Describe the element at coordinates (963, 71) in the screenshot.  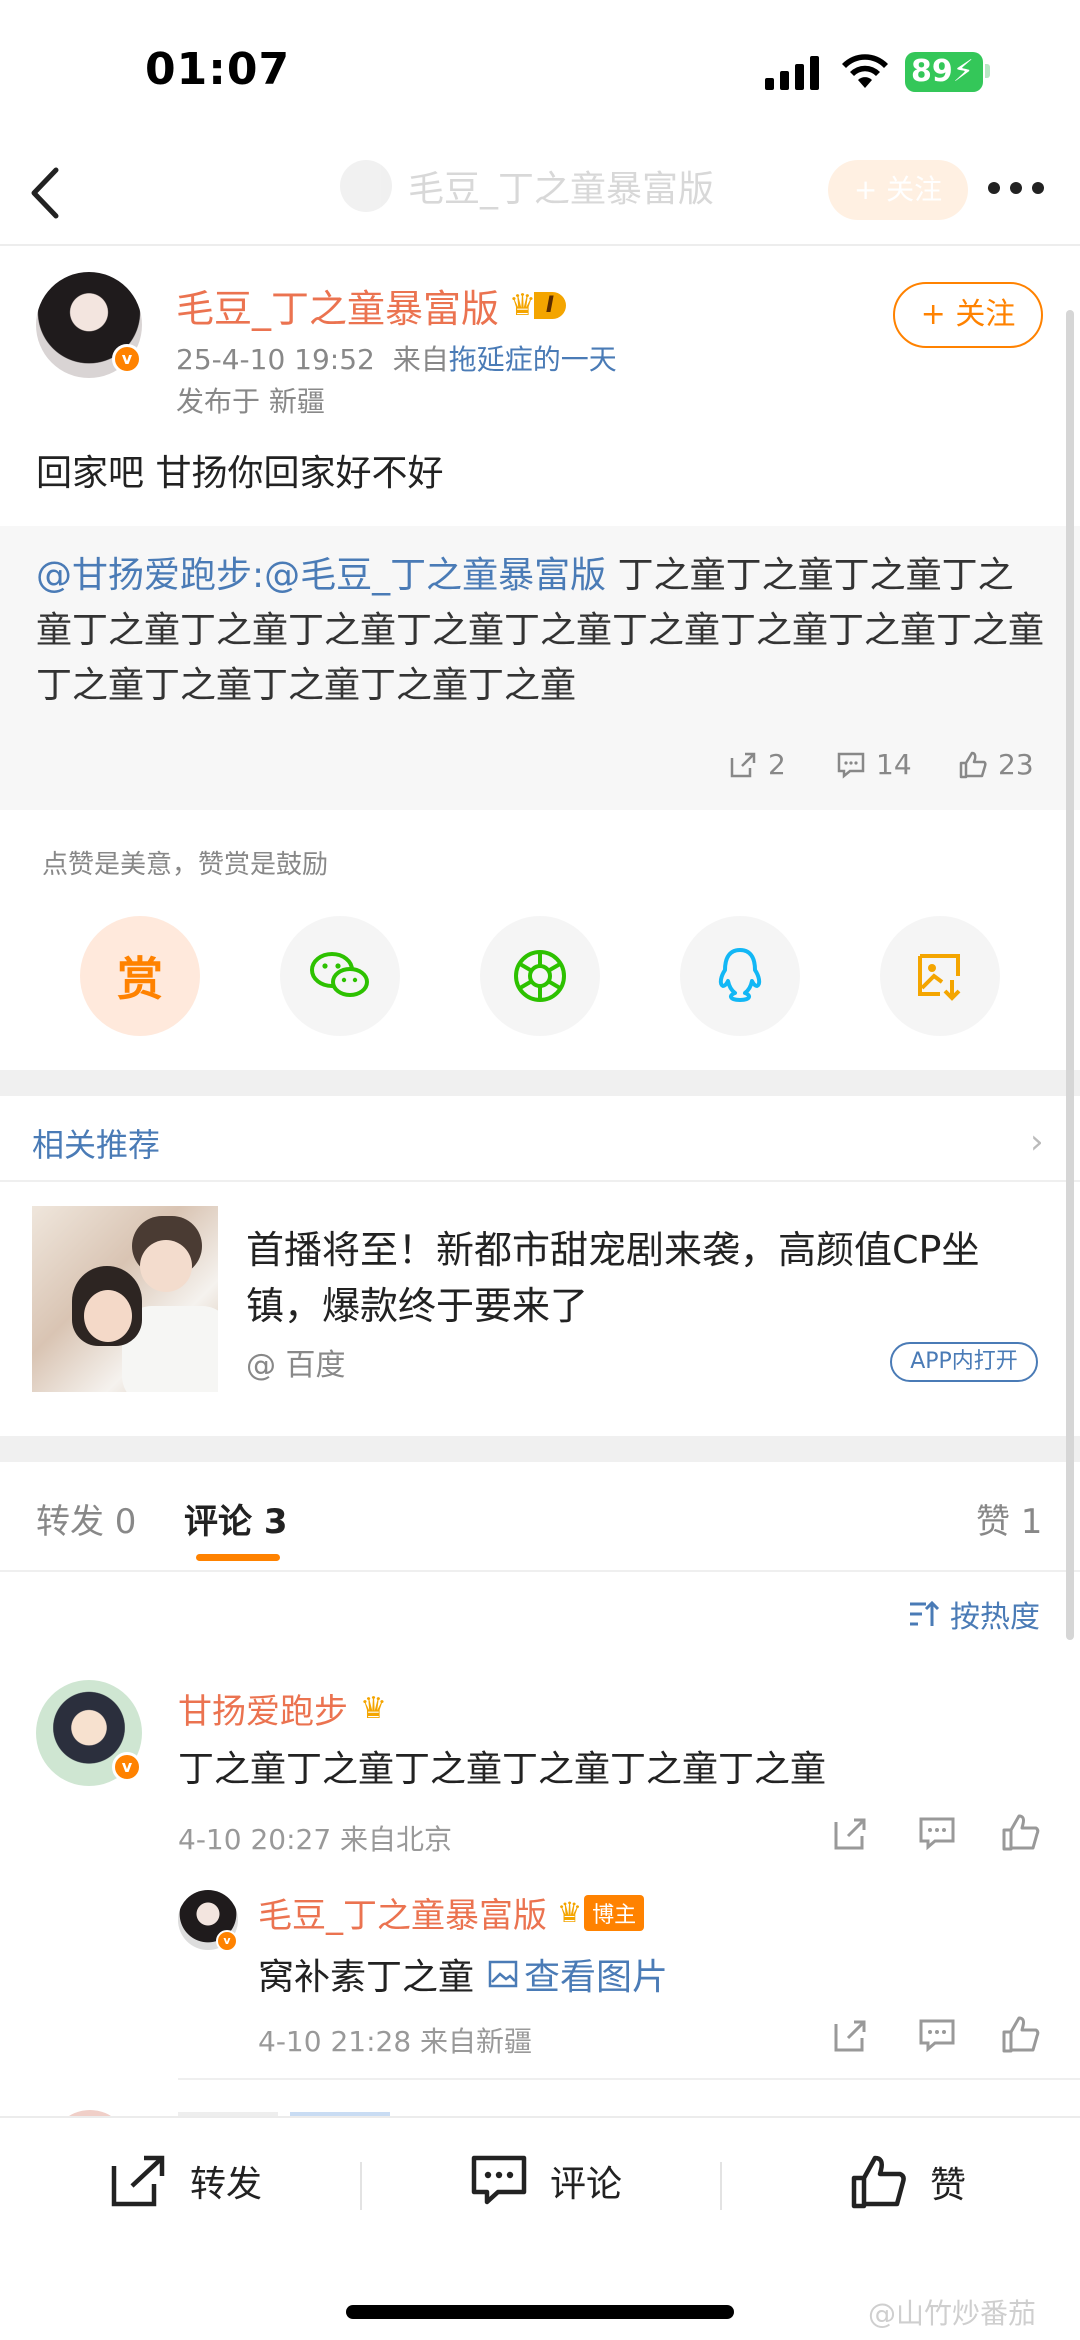
I see `charging-icon: ⚡` at that location.